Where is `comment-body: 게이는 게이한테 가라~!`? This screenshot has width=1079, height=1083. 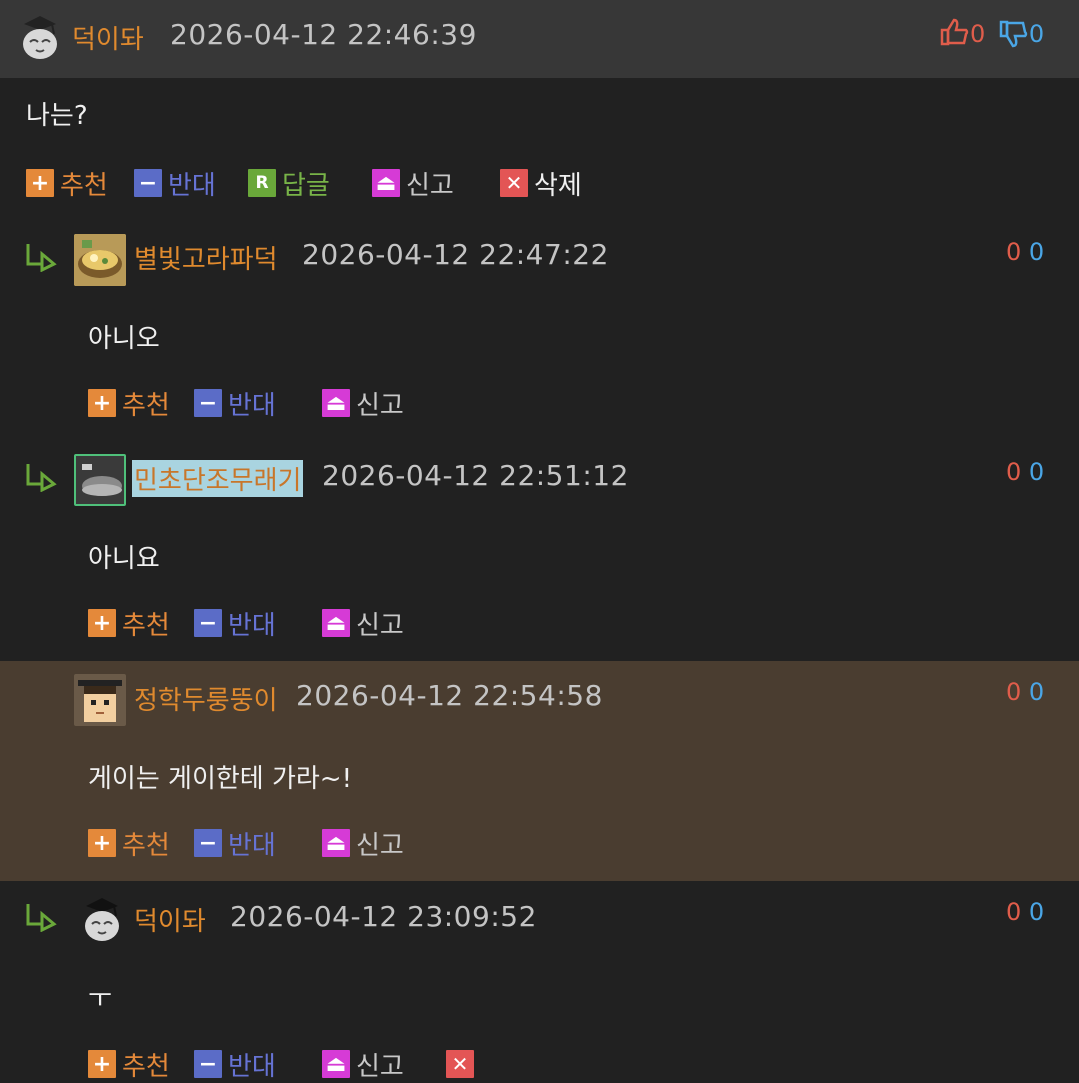 comment-body: 게이는 게이한테 가라~! is located at coordinates (220, 779).